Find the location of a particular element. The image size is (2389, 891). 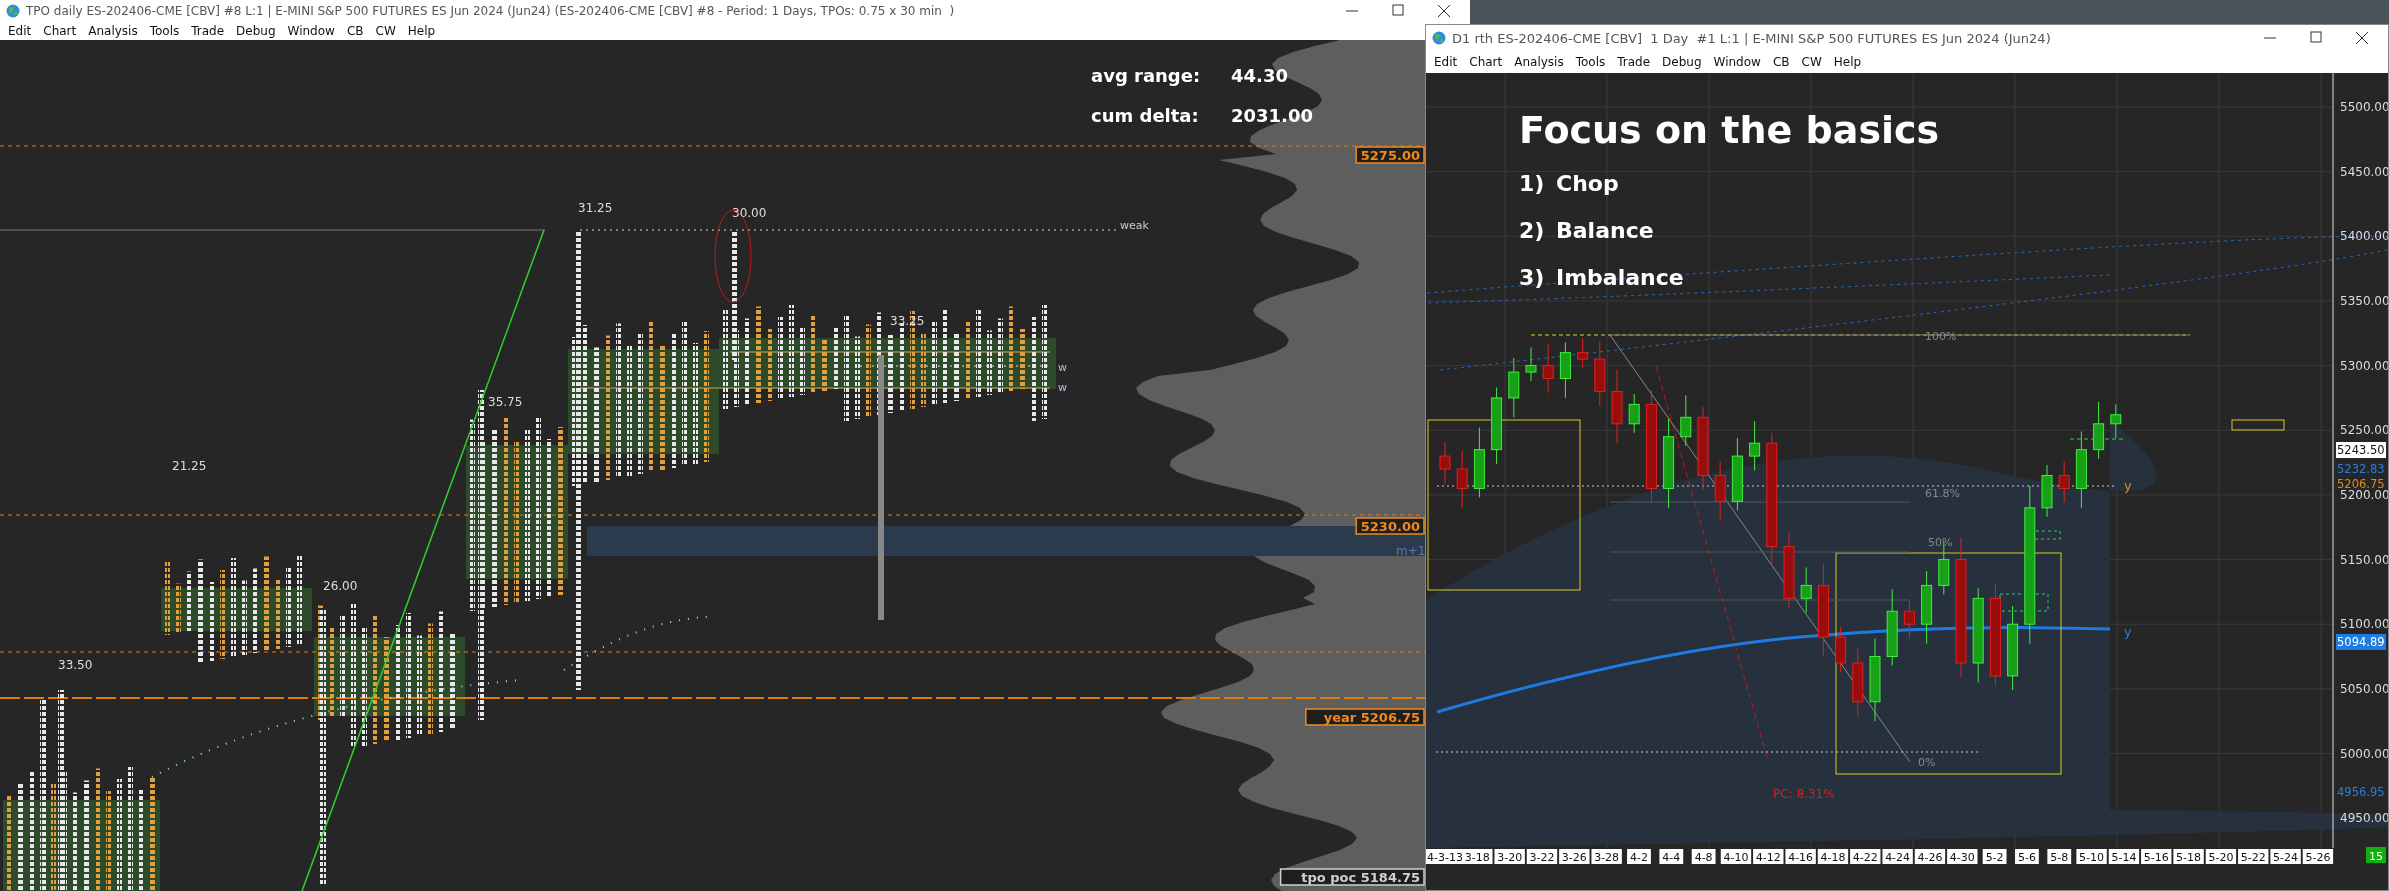

date-axis-label: 4-30 is located at coordinates (1962, 856).